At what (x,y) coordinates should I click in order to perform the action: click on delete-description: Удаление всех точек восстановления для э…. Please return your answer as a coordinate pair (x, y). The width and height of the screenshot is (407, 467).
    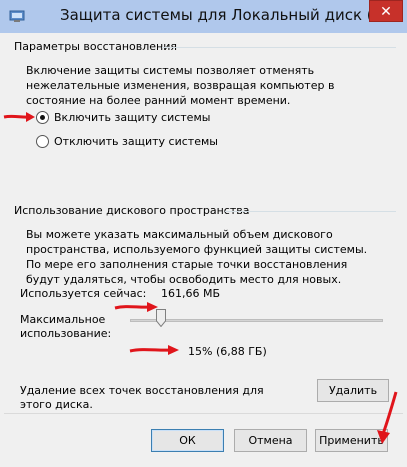
    Looking at the image, I should click on (142, 397).